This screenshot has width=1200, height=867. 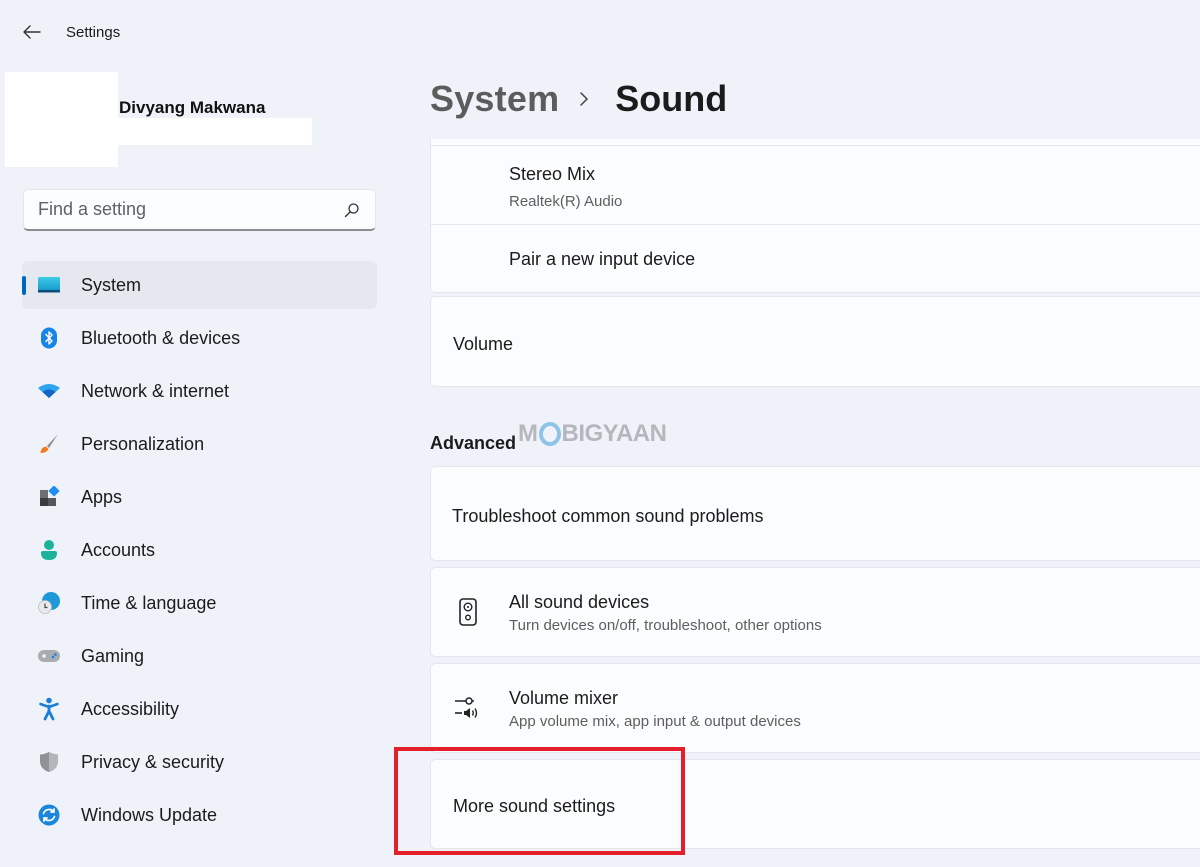 What do you see at coordinates (49, 656) in the screenshot?
I see `gamepad-icon` at bounding box center [49, 656].